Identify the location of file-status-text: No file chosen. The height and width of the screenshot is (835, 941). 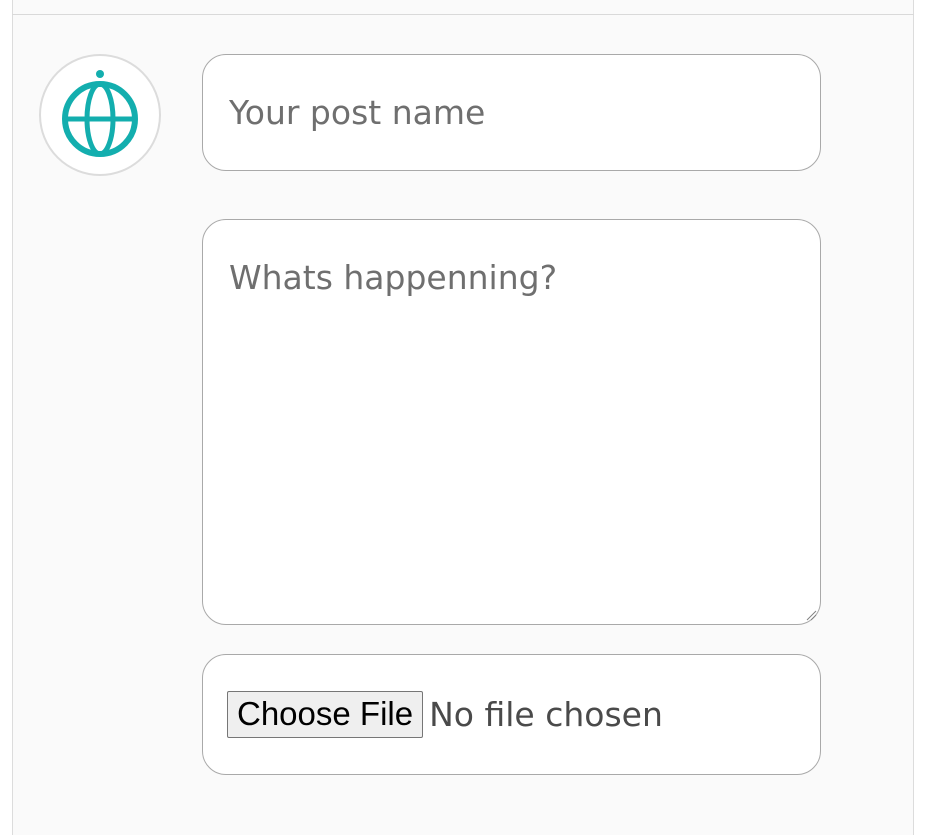
(546, 714).